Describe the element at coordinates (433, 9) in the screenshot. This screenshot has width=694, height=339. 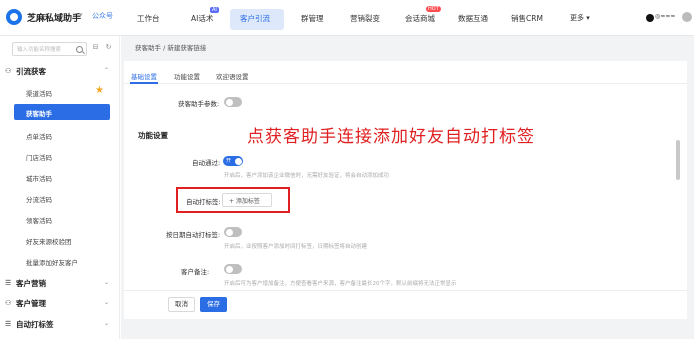
I see `hot-badge: HOT` at that location.